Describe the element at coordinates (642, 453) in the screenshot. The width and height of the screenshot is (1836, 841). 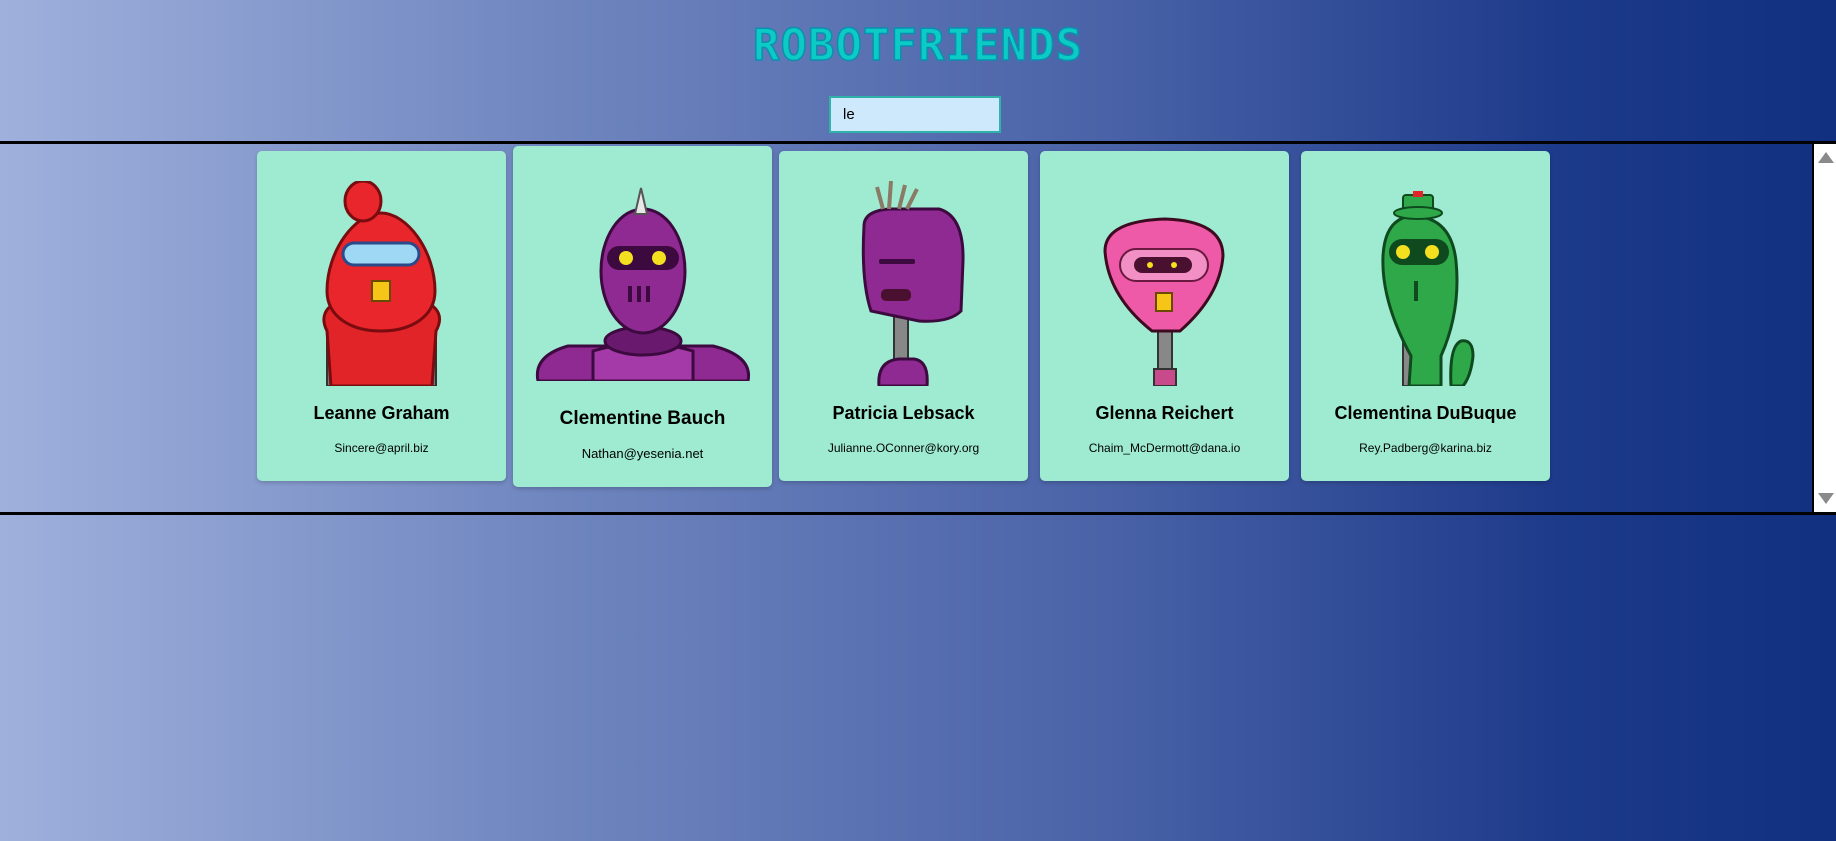
I see `robot-email: Nathan@yesenia.net` at that location.